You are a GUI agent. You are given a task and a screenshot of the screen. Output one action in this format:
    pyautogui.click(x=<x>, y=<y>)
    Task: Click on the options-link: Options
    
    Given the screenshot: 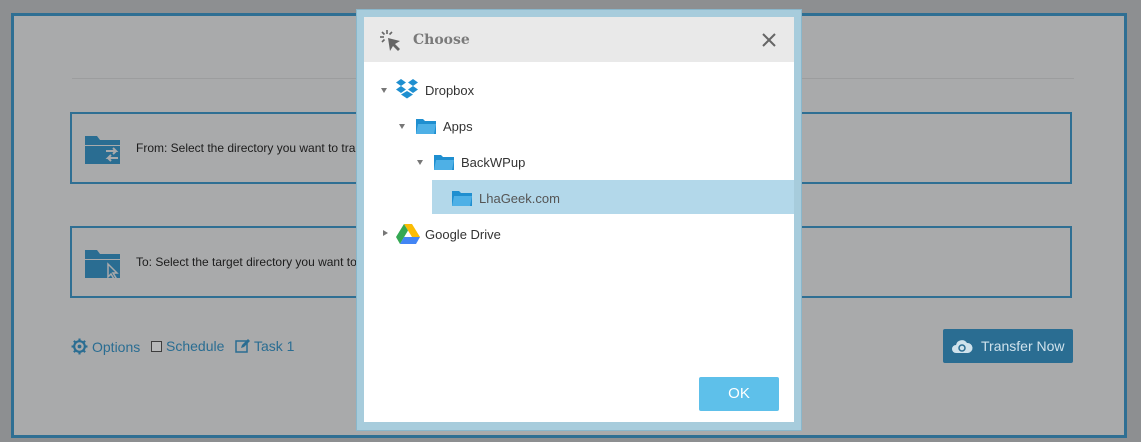 What is the action you would take?
    pyautogui.click(x=105, y=346)
    